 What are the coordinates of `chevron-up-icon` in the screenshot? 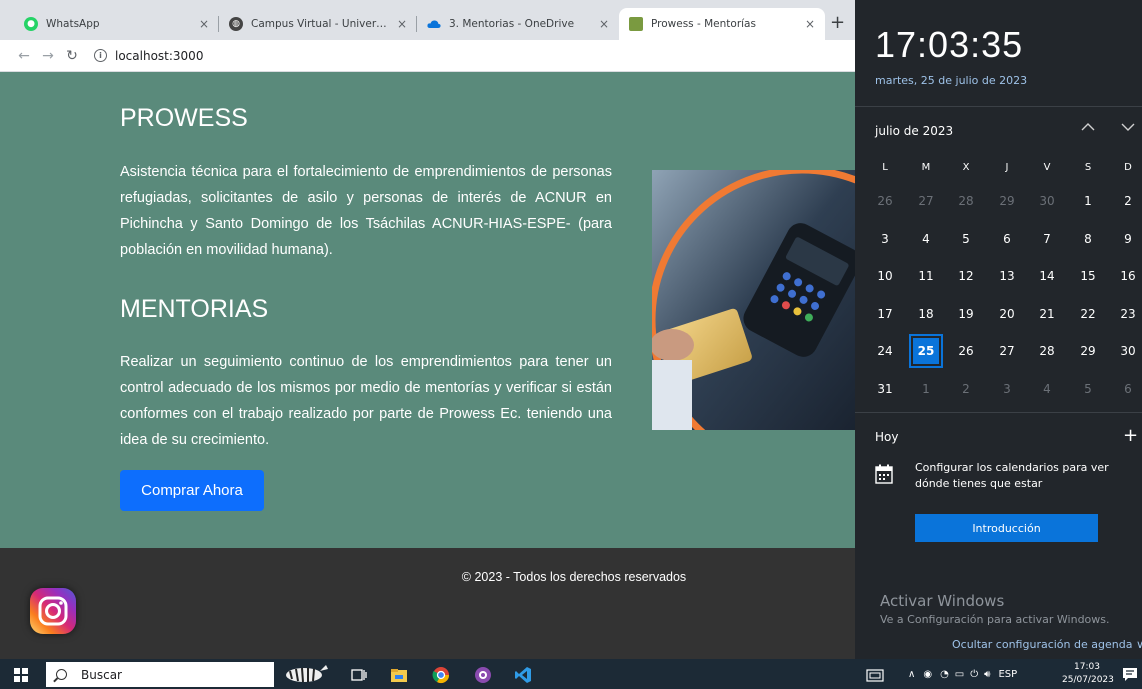 It's located at (1088, 128).